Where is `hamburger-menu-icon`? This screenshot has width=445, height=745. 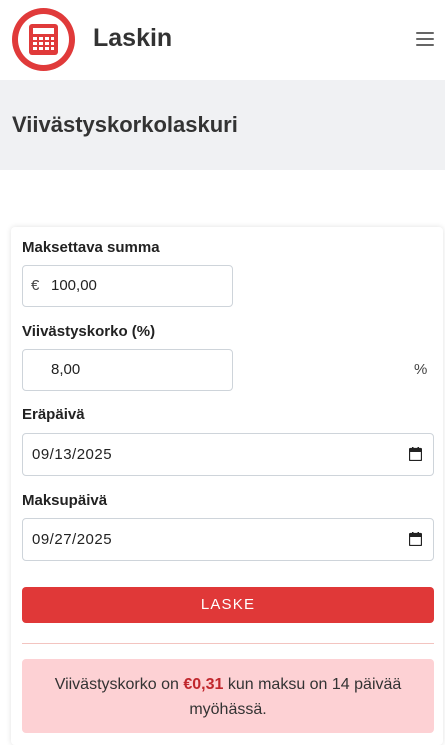 hamburger-menu-icon is located at coordinates (425, 40).